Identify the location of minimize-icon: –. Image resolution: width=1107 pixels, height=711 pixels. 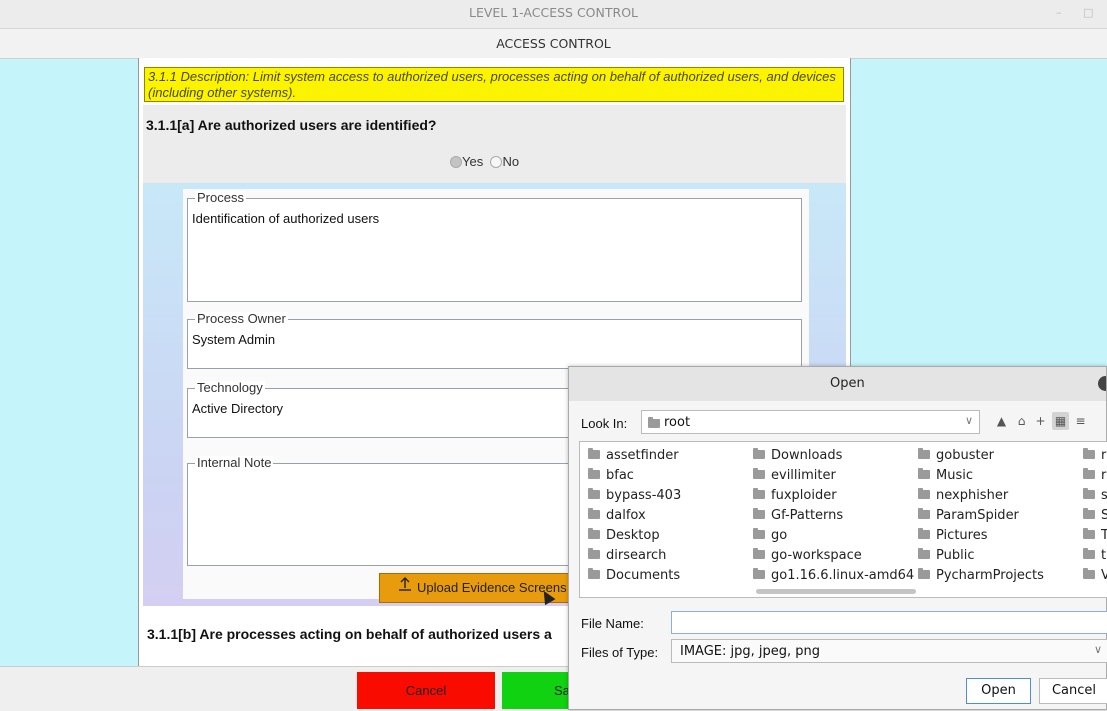
(1059, 12).